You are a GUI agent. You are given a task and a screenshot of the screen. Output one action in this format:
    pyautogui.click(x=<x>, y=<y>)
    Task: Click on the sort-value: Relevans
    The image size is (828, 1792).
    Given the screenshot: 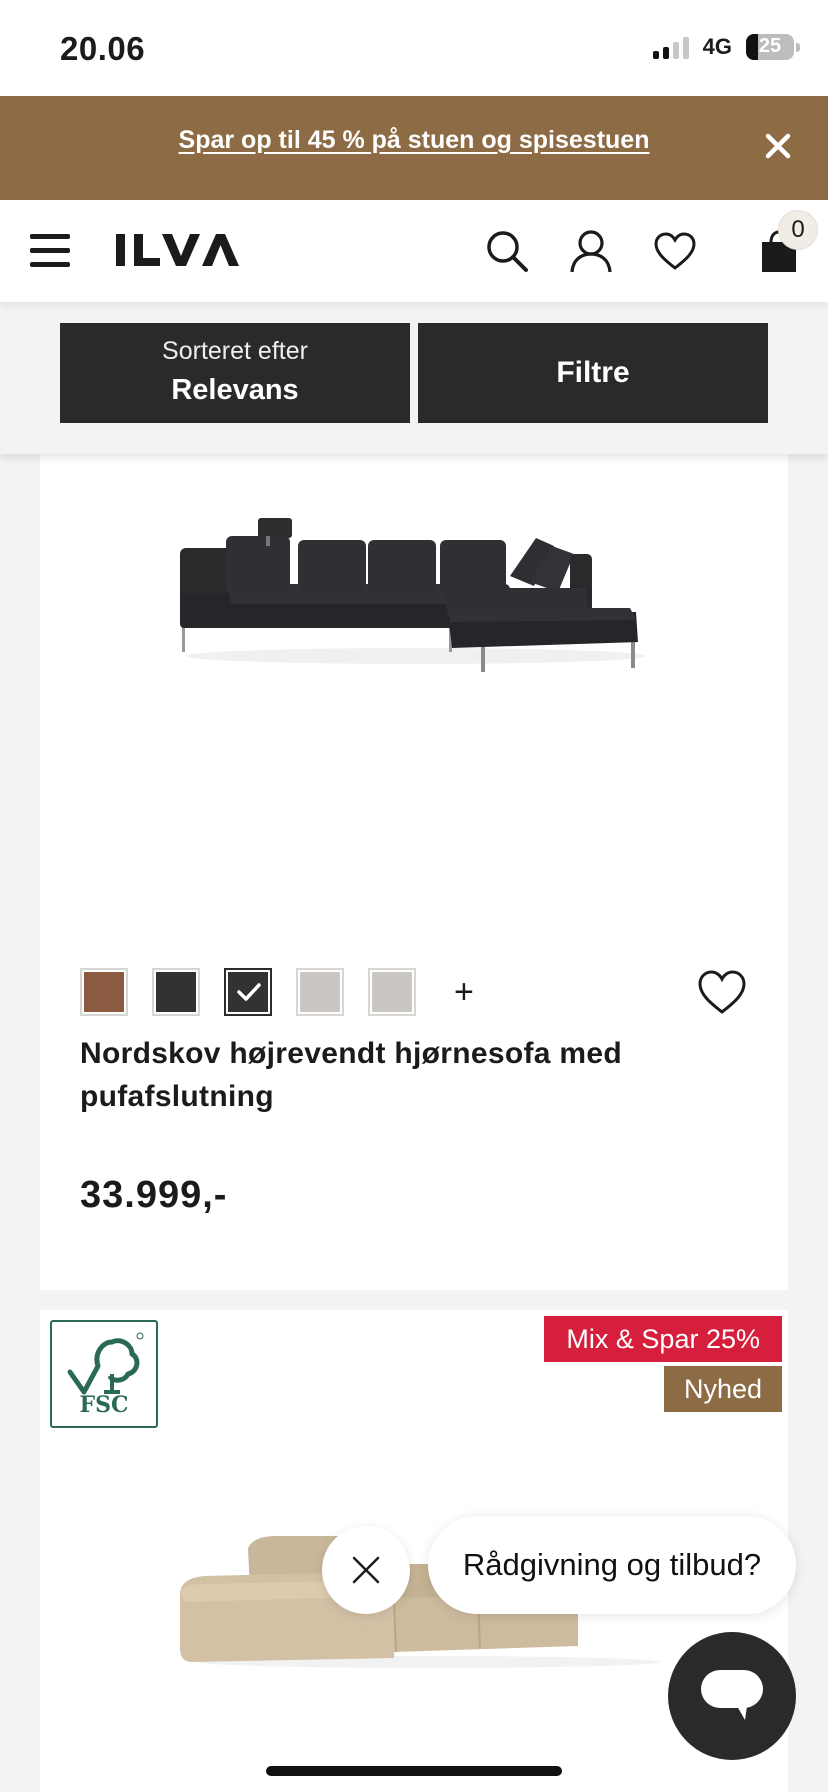 What is the action you would take?
    pyautogui.click(x=235, y=390)
    